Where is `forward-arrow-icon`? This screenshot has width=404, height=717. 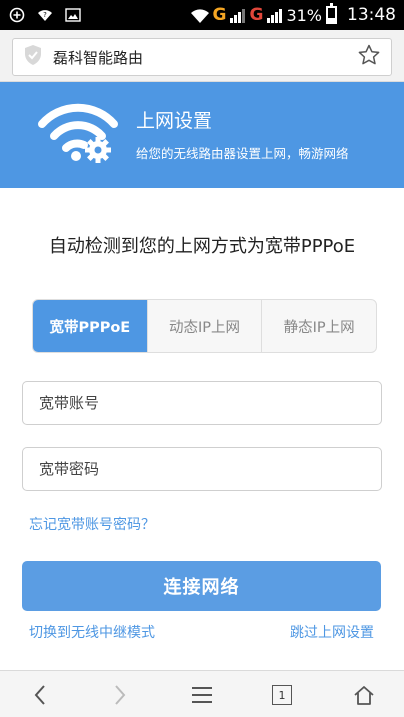
forward-arrow-icon is located at coordinates (120, 695).